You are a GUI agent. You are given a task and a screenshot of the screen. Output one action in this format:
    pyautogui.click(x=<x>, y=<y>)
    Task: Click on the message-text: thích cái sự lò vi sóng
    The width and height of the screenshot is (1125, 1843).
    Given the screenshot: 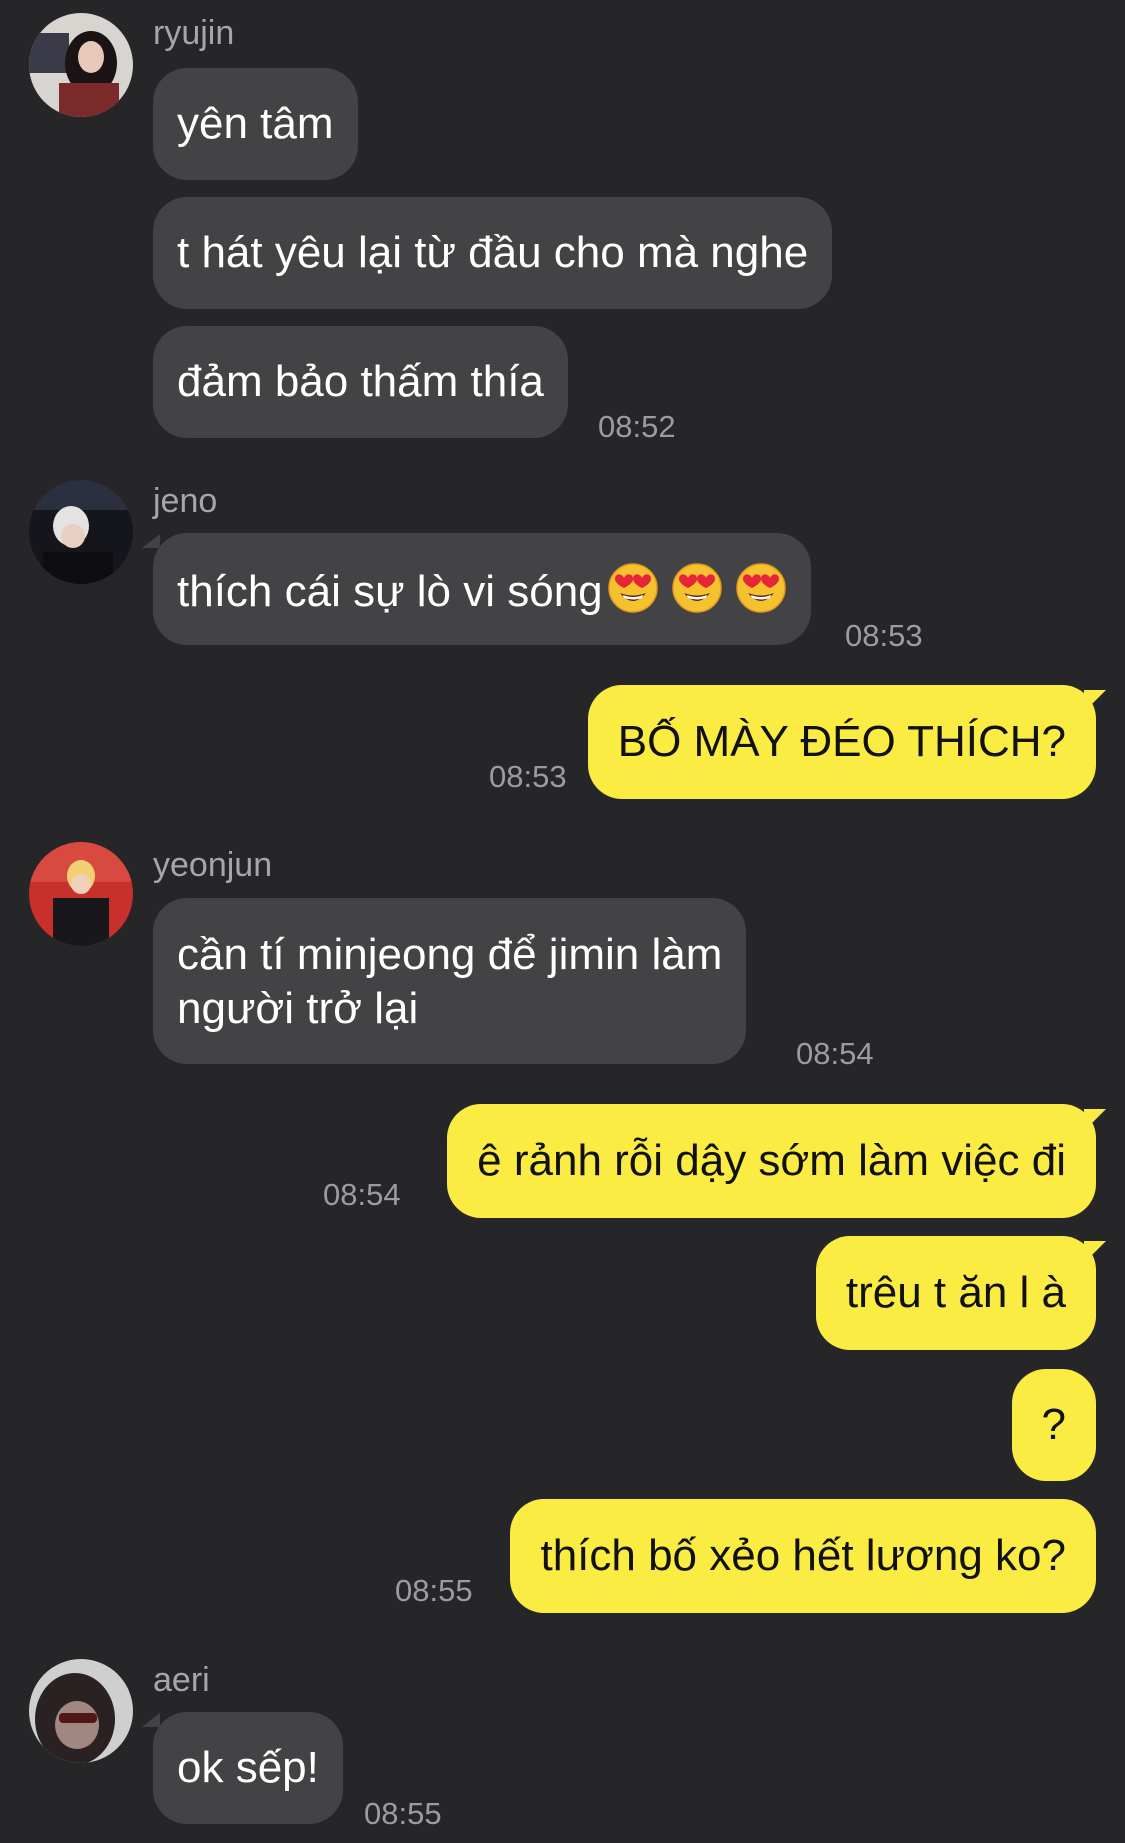 What is the action you would take?
    pyautogui.click(x=482, y=590)
    